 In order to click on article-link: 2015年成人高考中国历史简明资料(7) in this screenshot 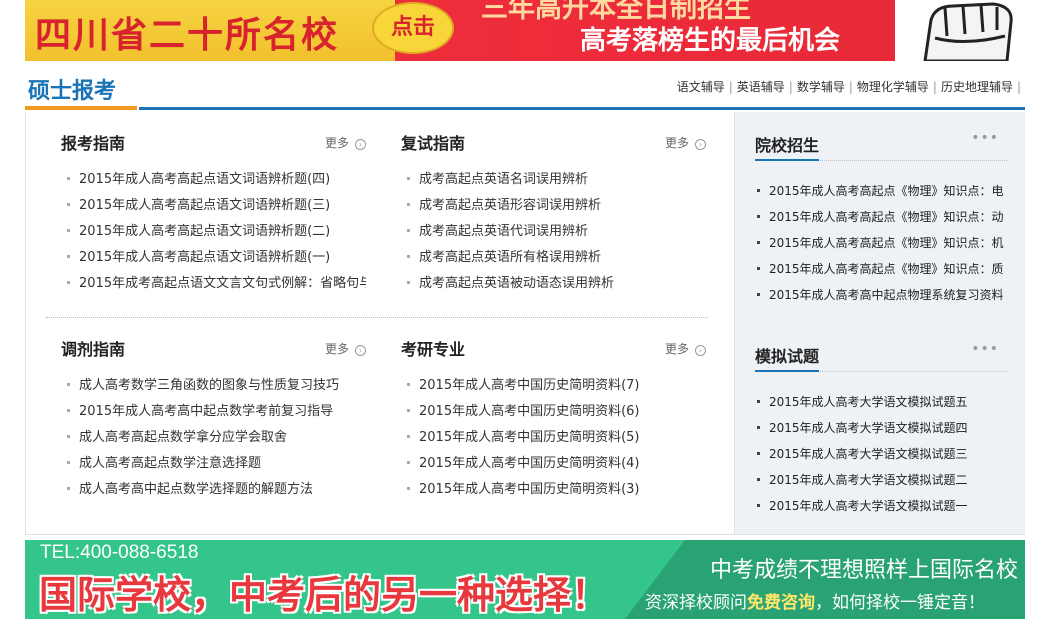, I will do `click(529, 385)`.